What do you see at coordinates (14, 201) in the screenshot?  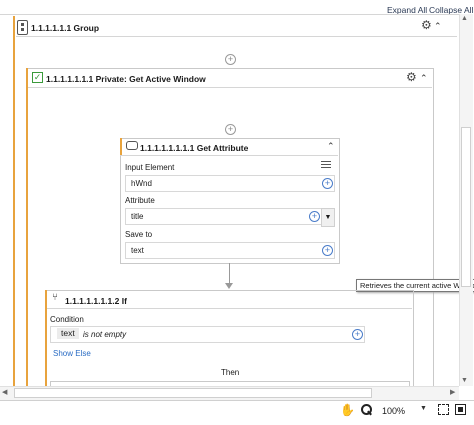 I see `group-accent-bar` at bounding box center [14, 201].